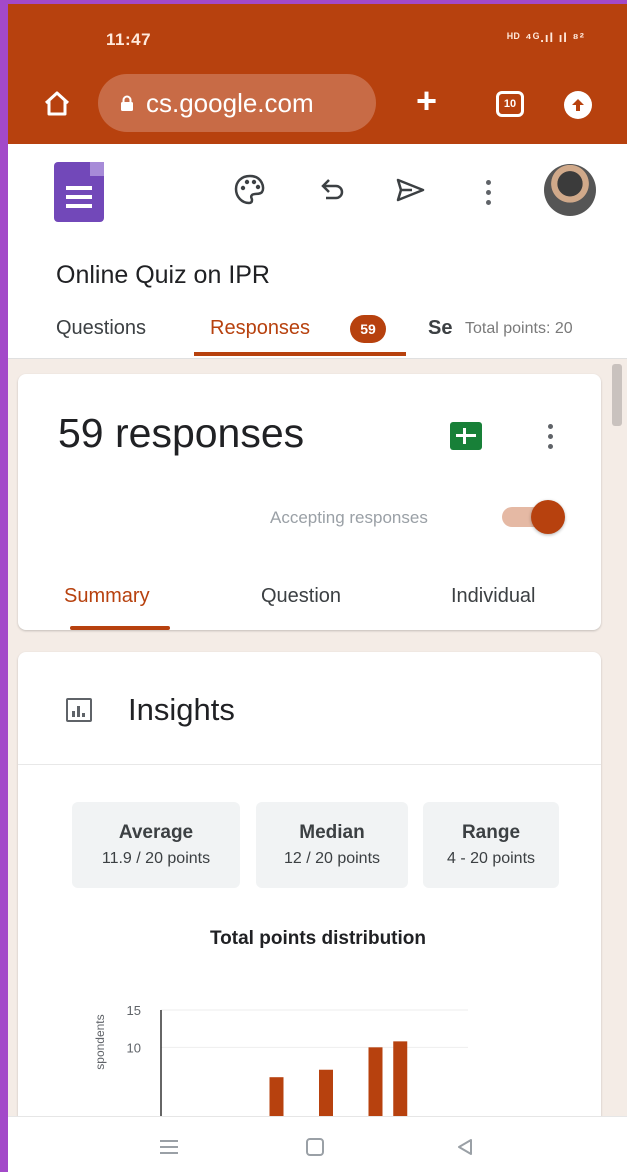 This screenshot has height=1172, width=627. What do you see at coordinates (129, 39) in the screenshot?
I see `status-time: 11:47` at bounding box center [129, 39].